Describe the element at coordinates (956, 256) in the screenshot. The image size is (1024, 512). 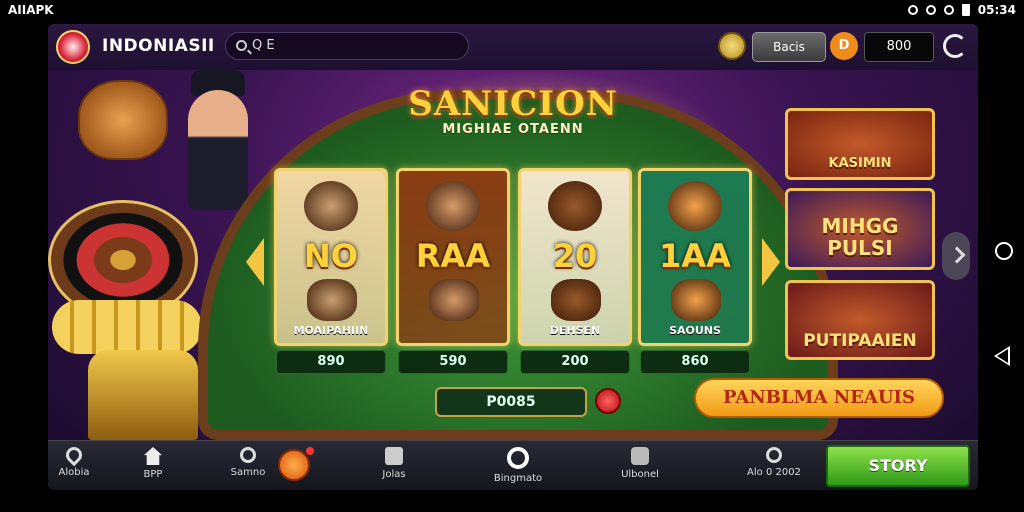
I see `promo-scroll-right-button` at that location.